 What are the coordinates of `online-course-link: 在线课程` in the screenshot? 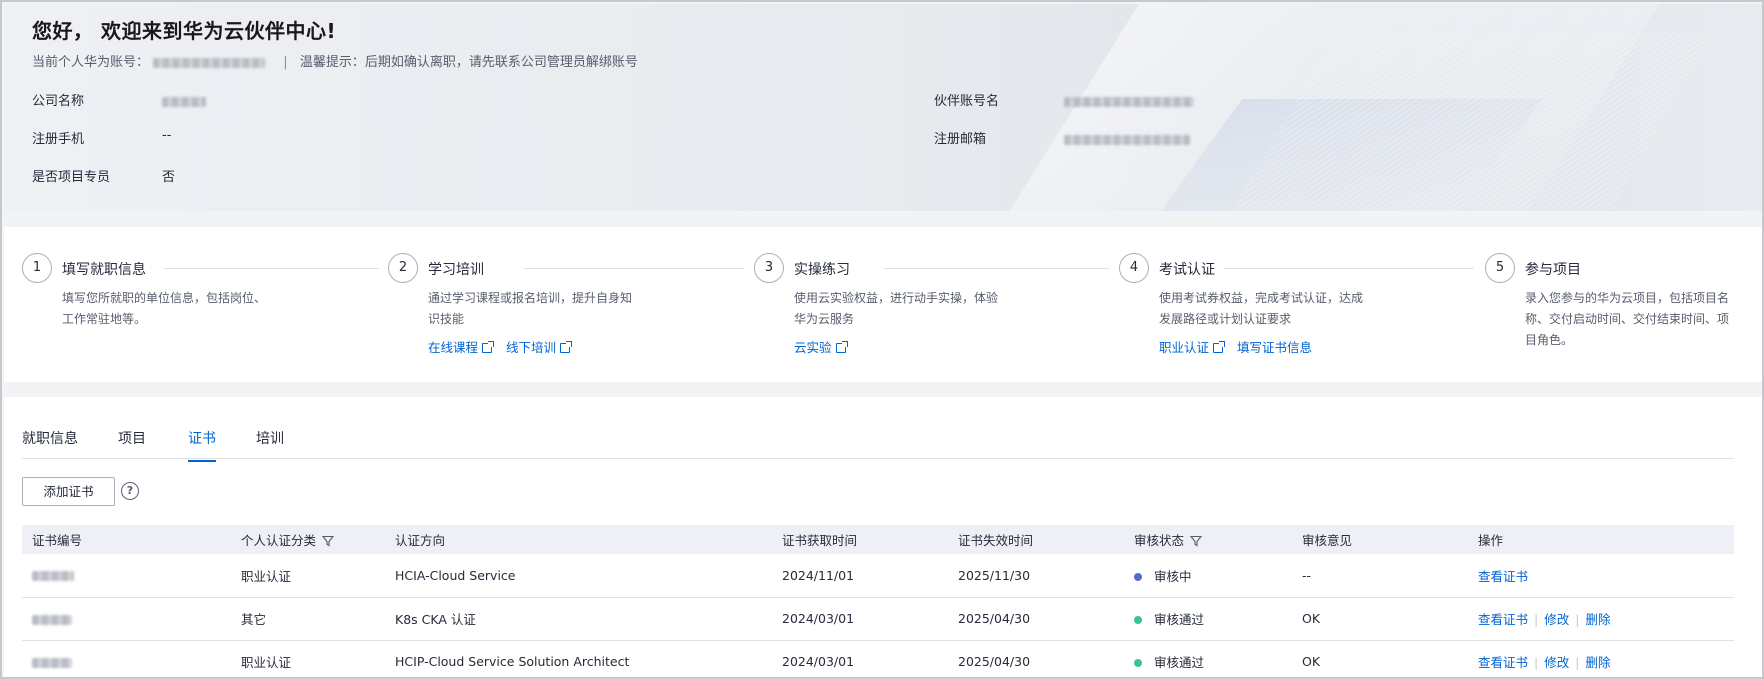 It's located at (453, 347).